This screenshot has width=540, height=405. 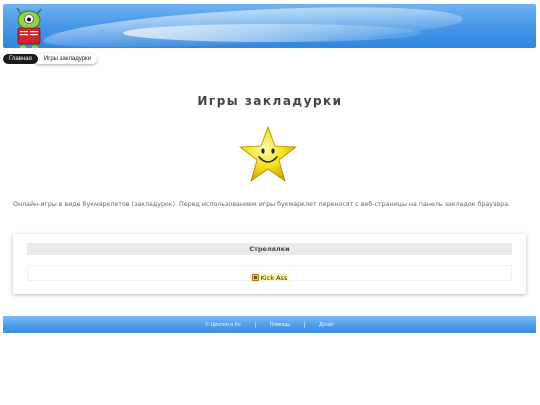 What do you see at coordinates (326, 325) in the screenshot?
I see `footer-donate-link: Донат` at bounding box center [326, 325].